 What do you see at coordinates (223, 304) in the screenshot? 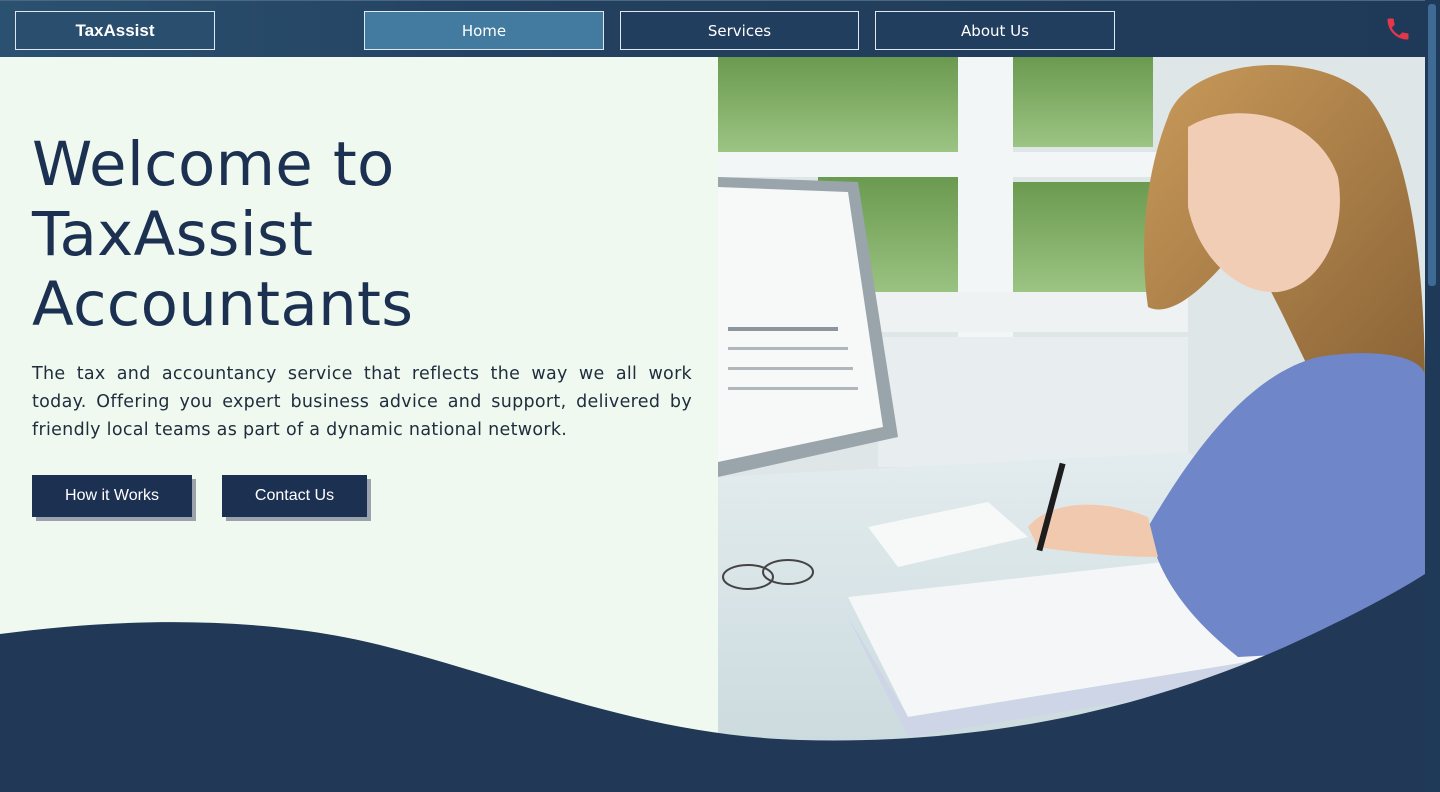
I see `hero-title-line-3: Accountants` at bounding box center [223, 304].